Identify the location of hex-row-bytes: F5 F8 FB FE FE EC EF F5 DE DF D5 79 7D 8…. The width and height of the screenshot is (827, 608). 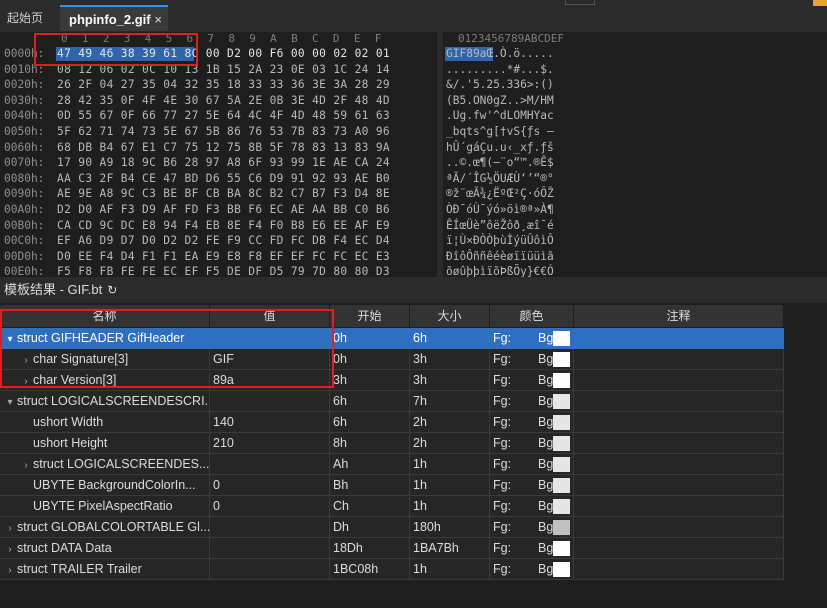
(223, 271).